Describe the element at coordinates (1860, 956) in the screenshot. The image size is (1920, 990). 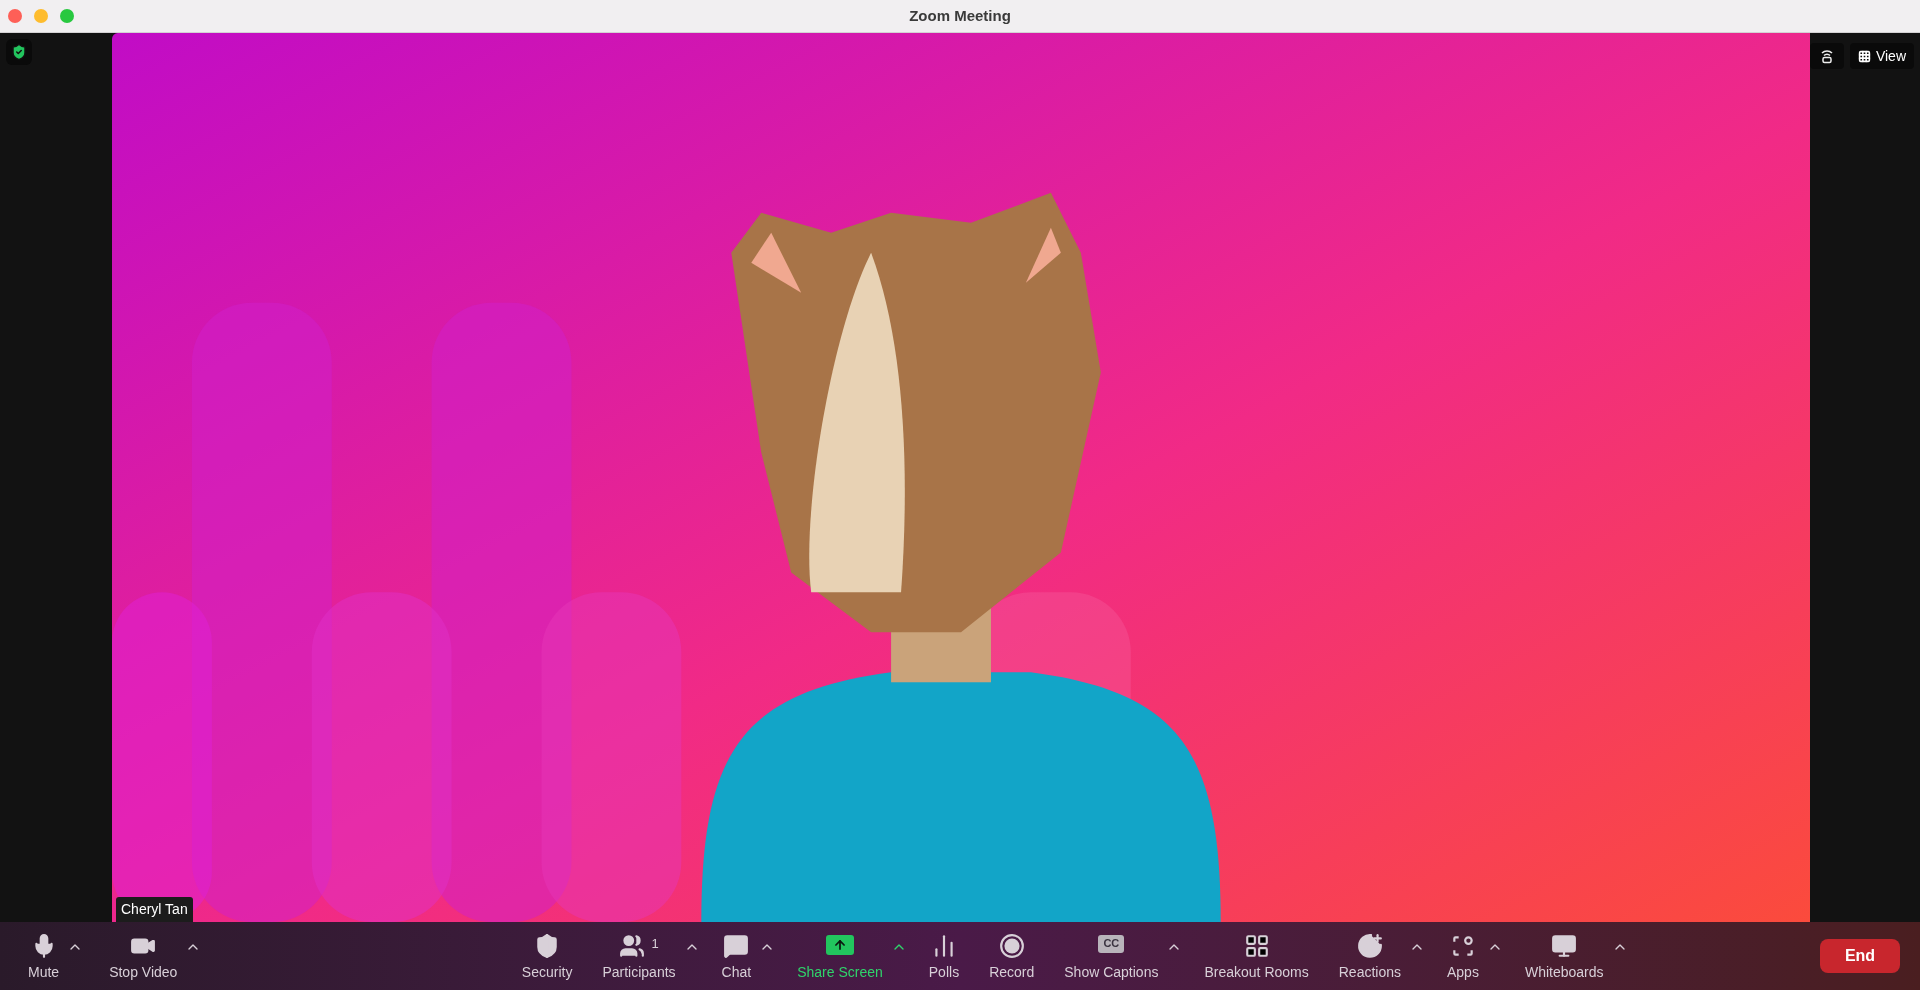
I see `end-meeting-button: End` at that location.